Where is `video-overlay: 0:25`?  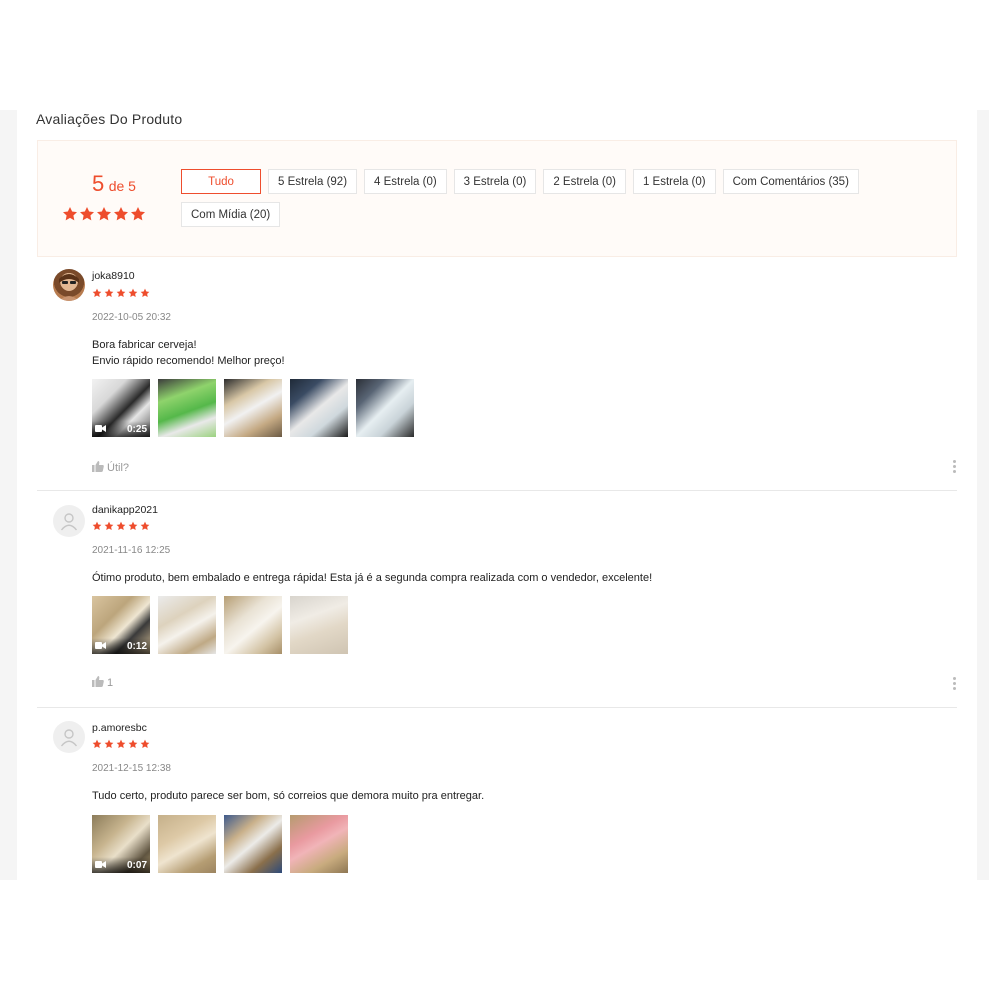 video-overlay: 0:25 is located at coordinates (121, 429).